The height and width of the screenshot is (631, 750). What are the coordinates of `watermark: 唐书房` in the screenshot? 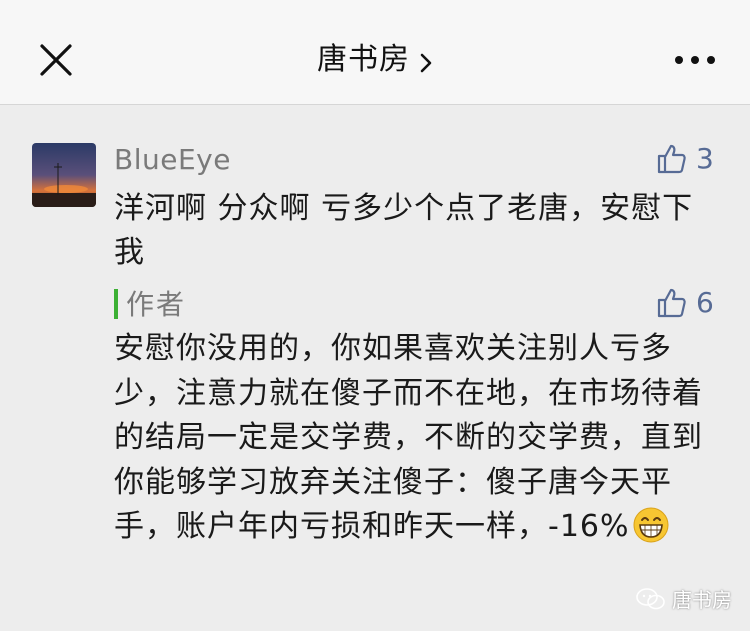 It's located at (684, 598).